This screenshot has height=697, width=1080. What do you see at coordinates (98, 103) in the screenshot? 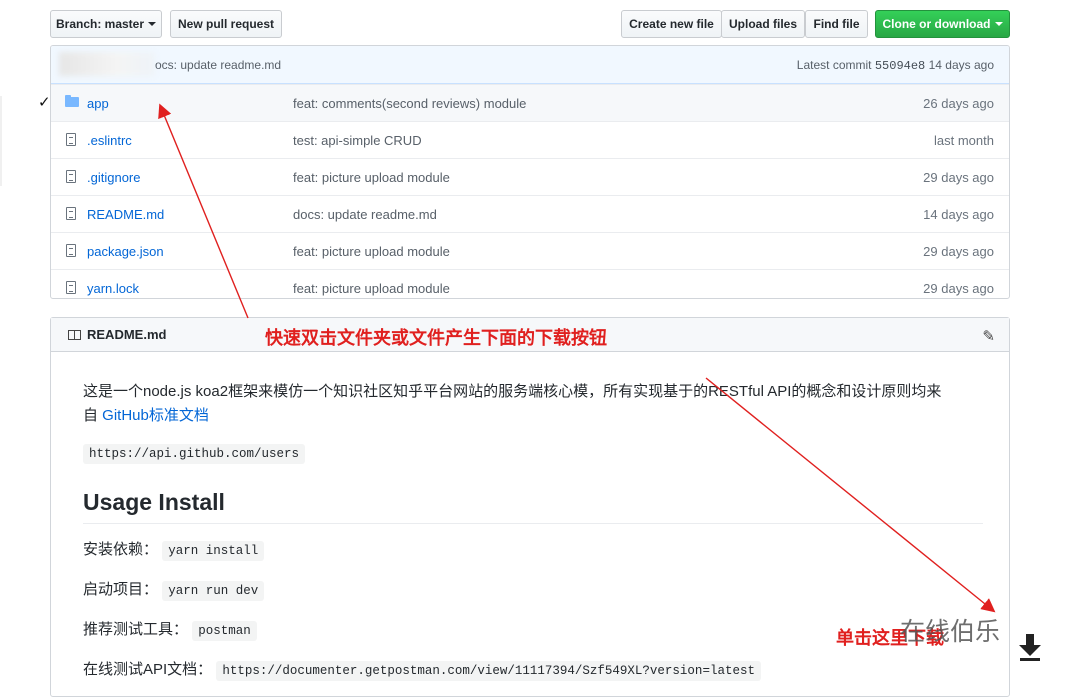
I see `file-name: app` at bounding box center [98, 103].